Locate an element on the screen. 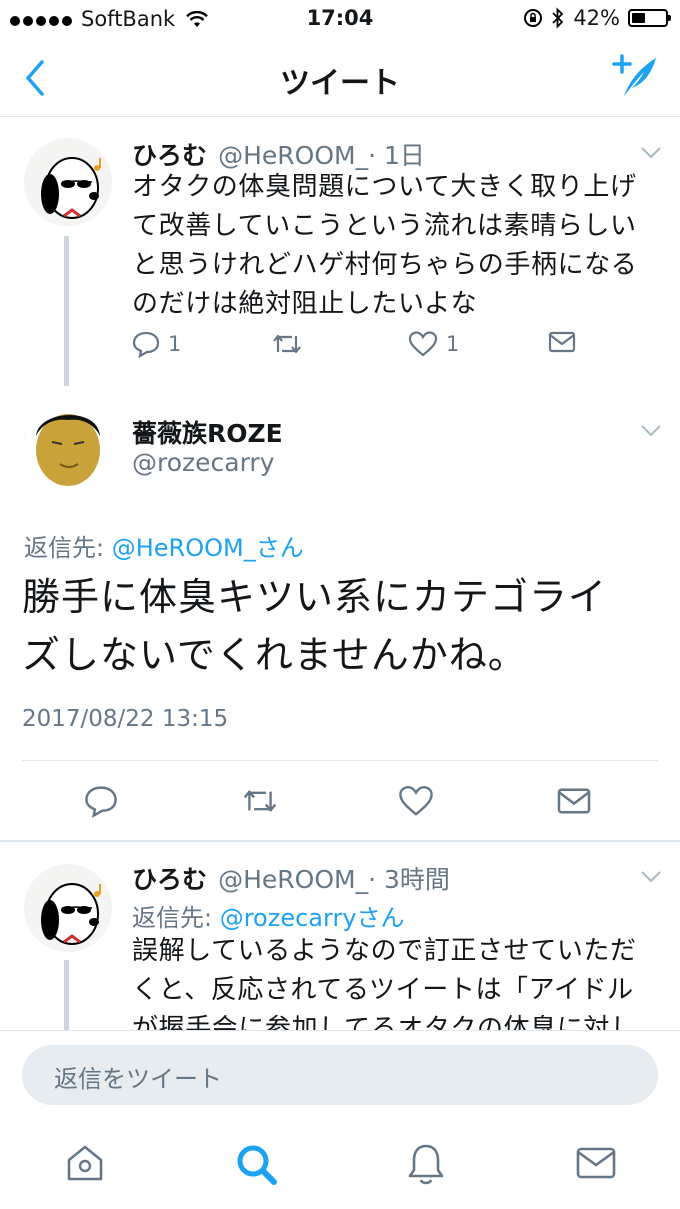 This screenshot has width=680, height=1209. tab-home is located at coordinates (85, 1165).